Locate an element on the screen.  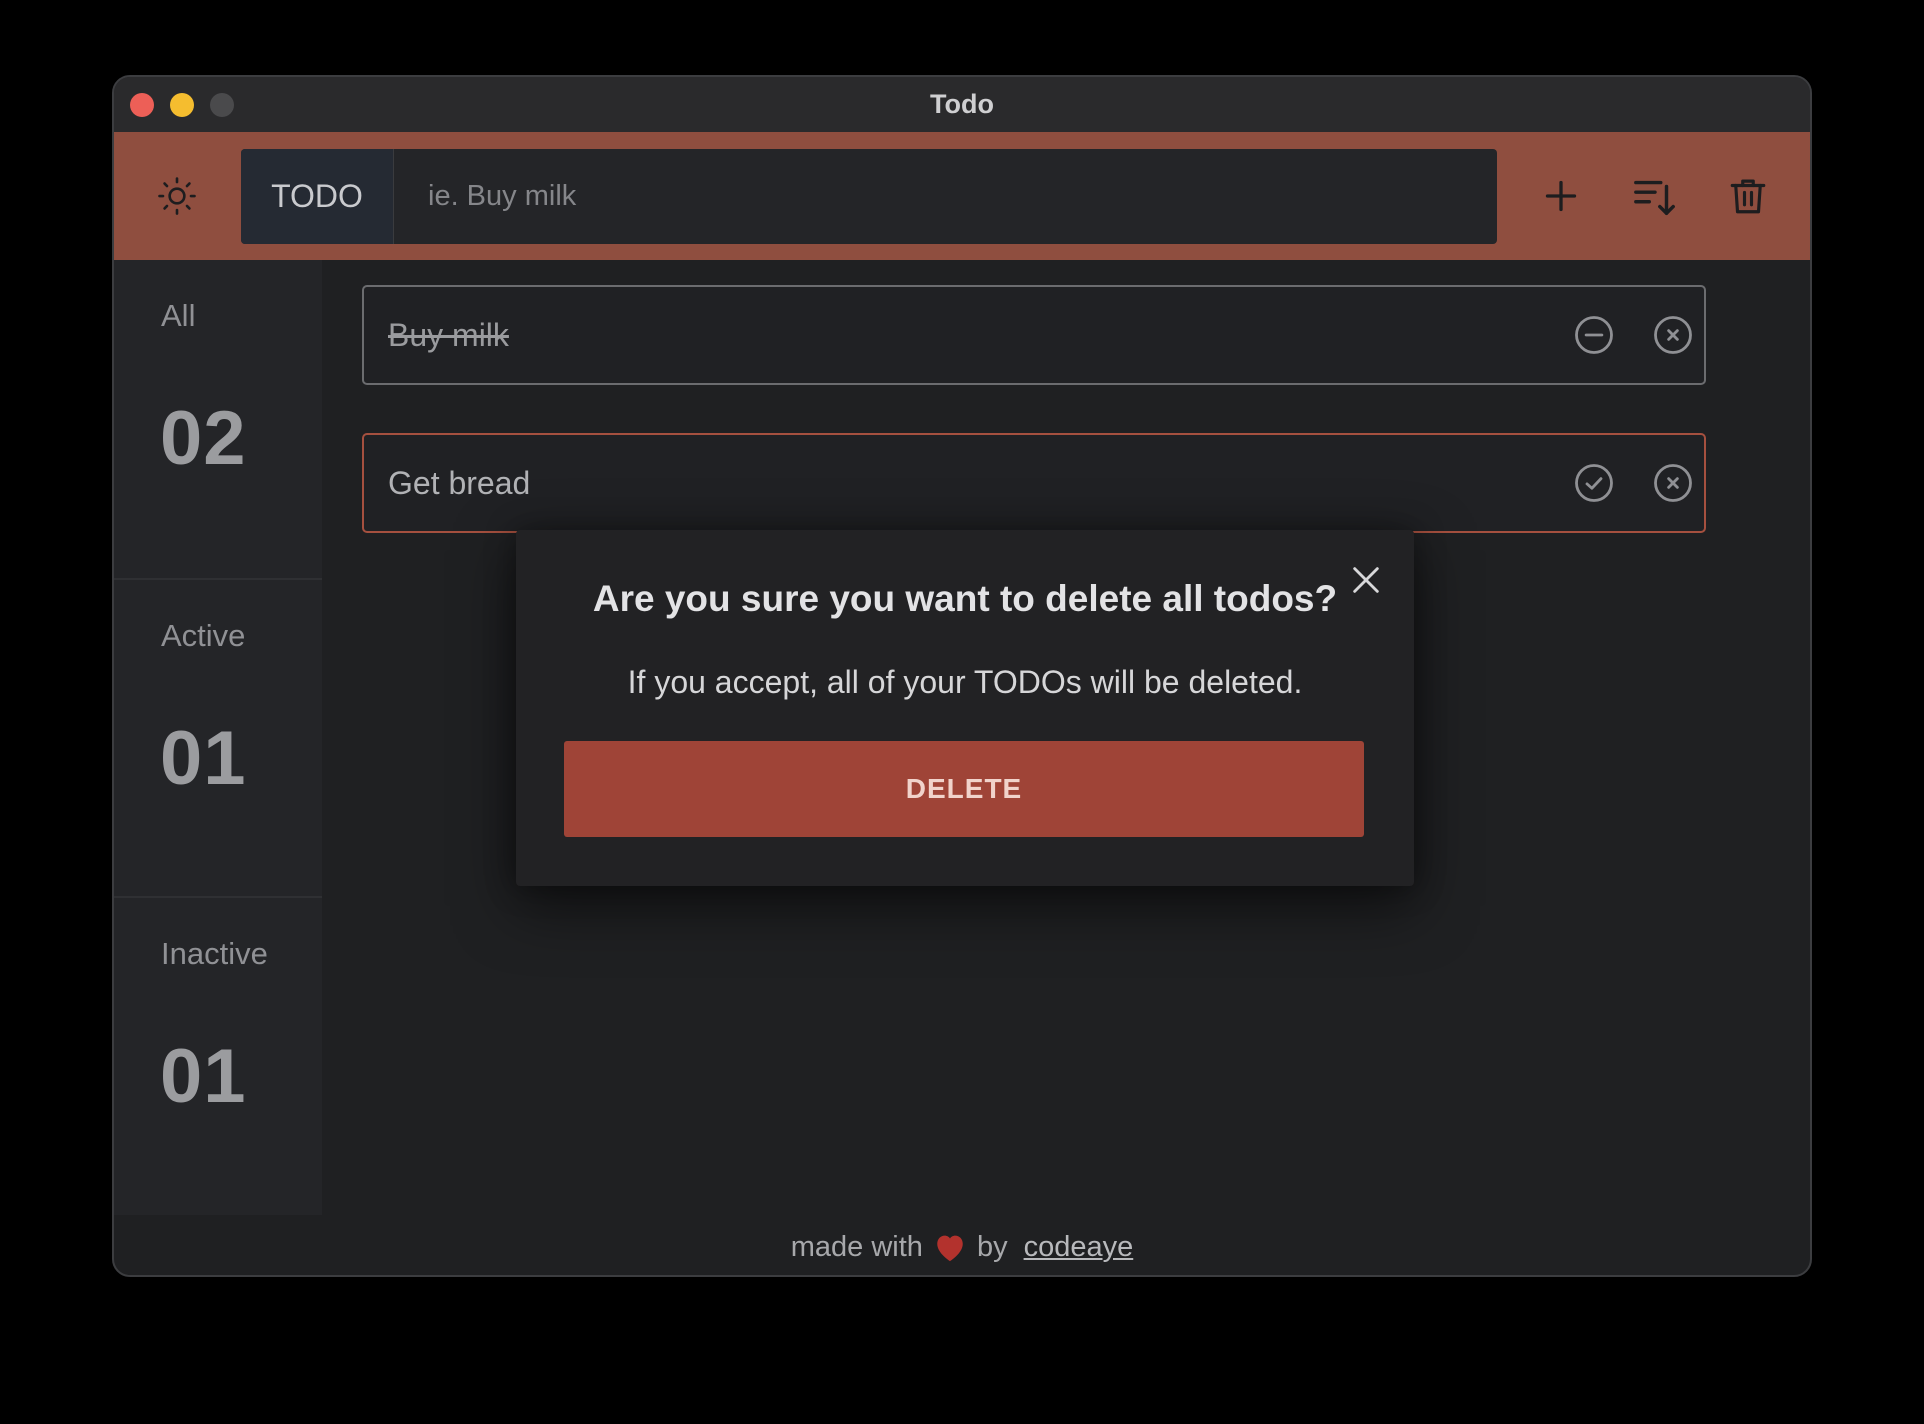
sort-icon is located at coordinates (1654, 197).